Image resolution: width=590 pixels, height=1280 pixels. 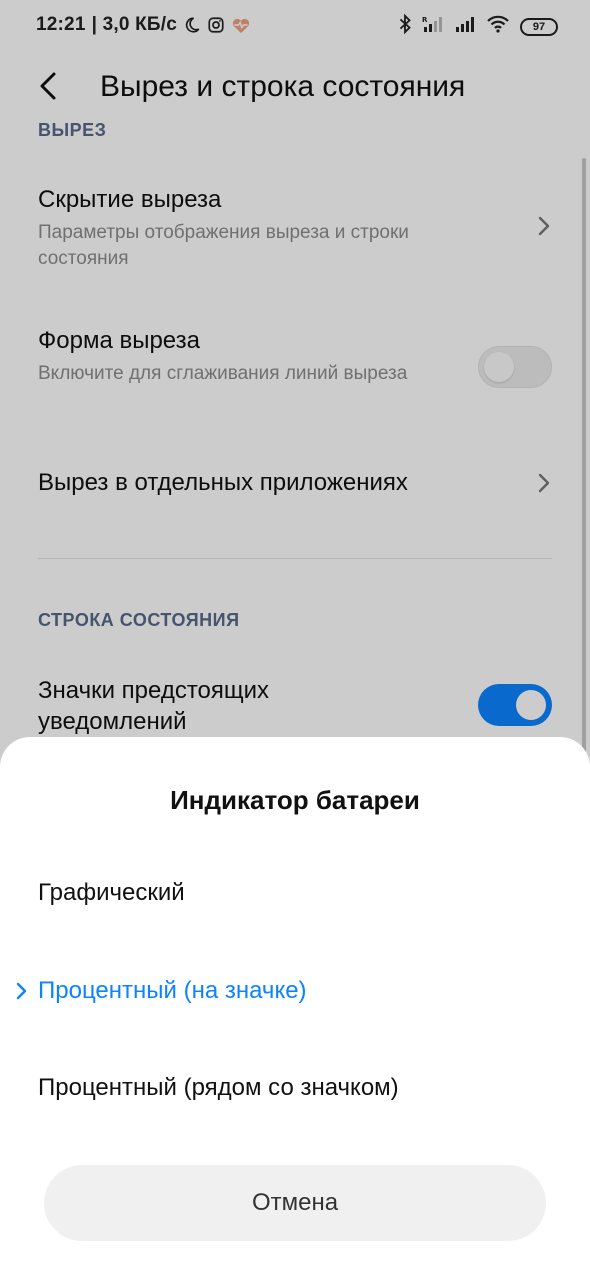 I want to click on check-chevron-icon, so click(x=22, y=991).